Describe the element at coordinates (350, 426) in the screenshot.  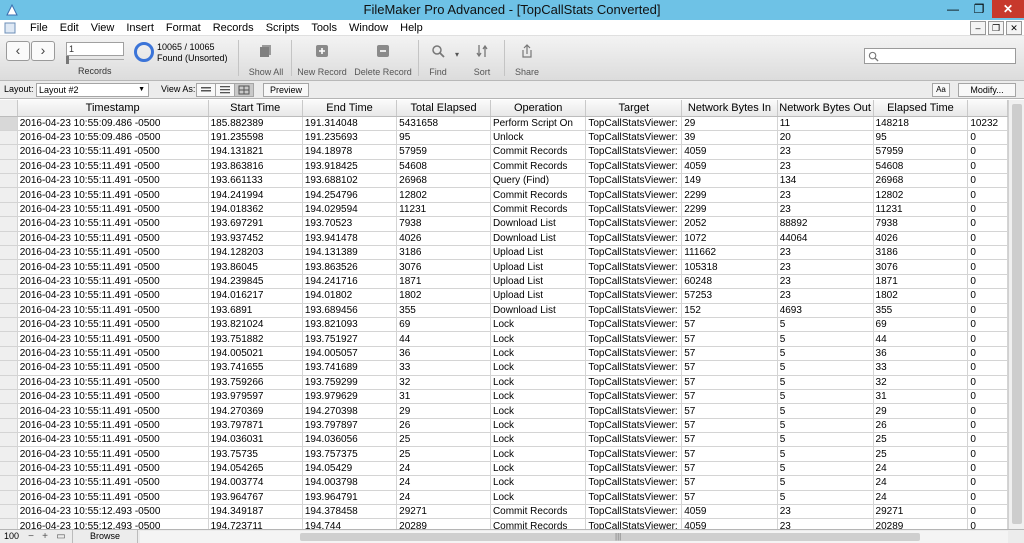
I see `table-cell: 193.797897` at that location.